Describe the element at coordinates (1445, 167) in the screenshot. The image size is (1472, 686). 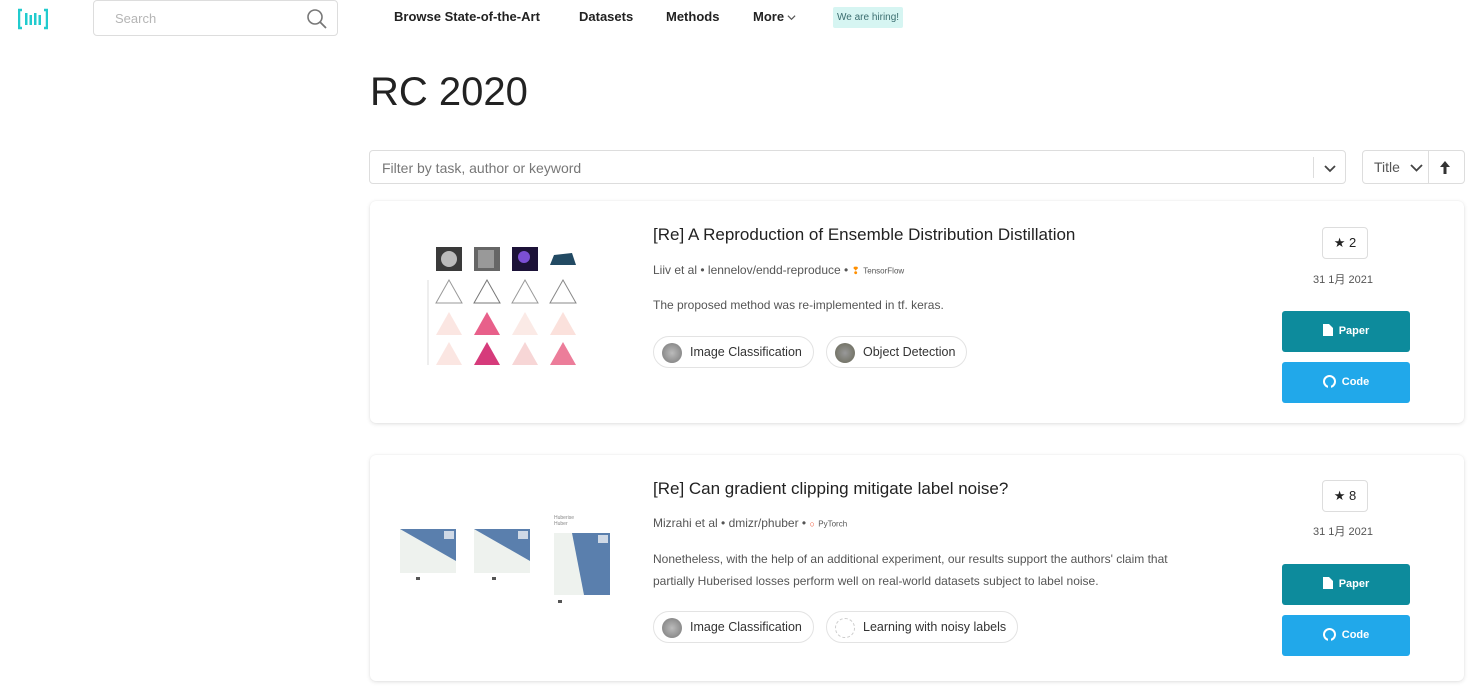
I see `arrow-up-icon` at that location.